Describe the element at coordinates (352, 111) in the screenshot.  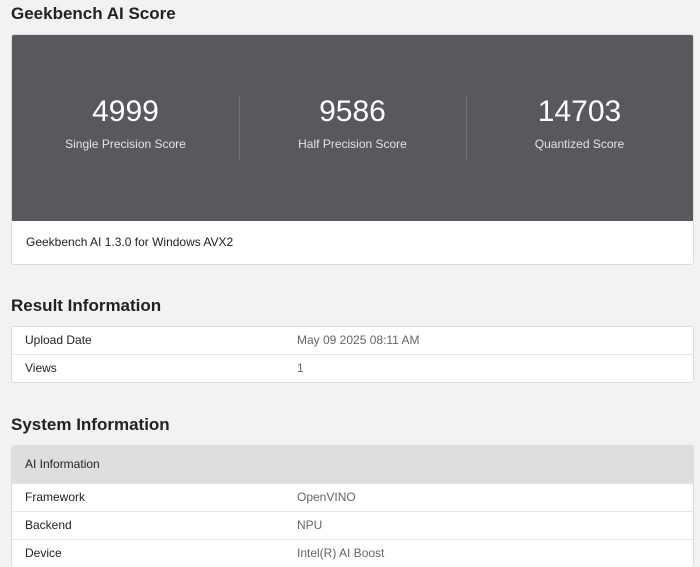
I see `score-value: 9586` at that location.